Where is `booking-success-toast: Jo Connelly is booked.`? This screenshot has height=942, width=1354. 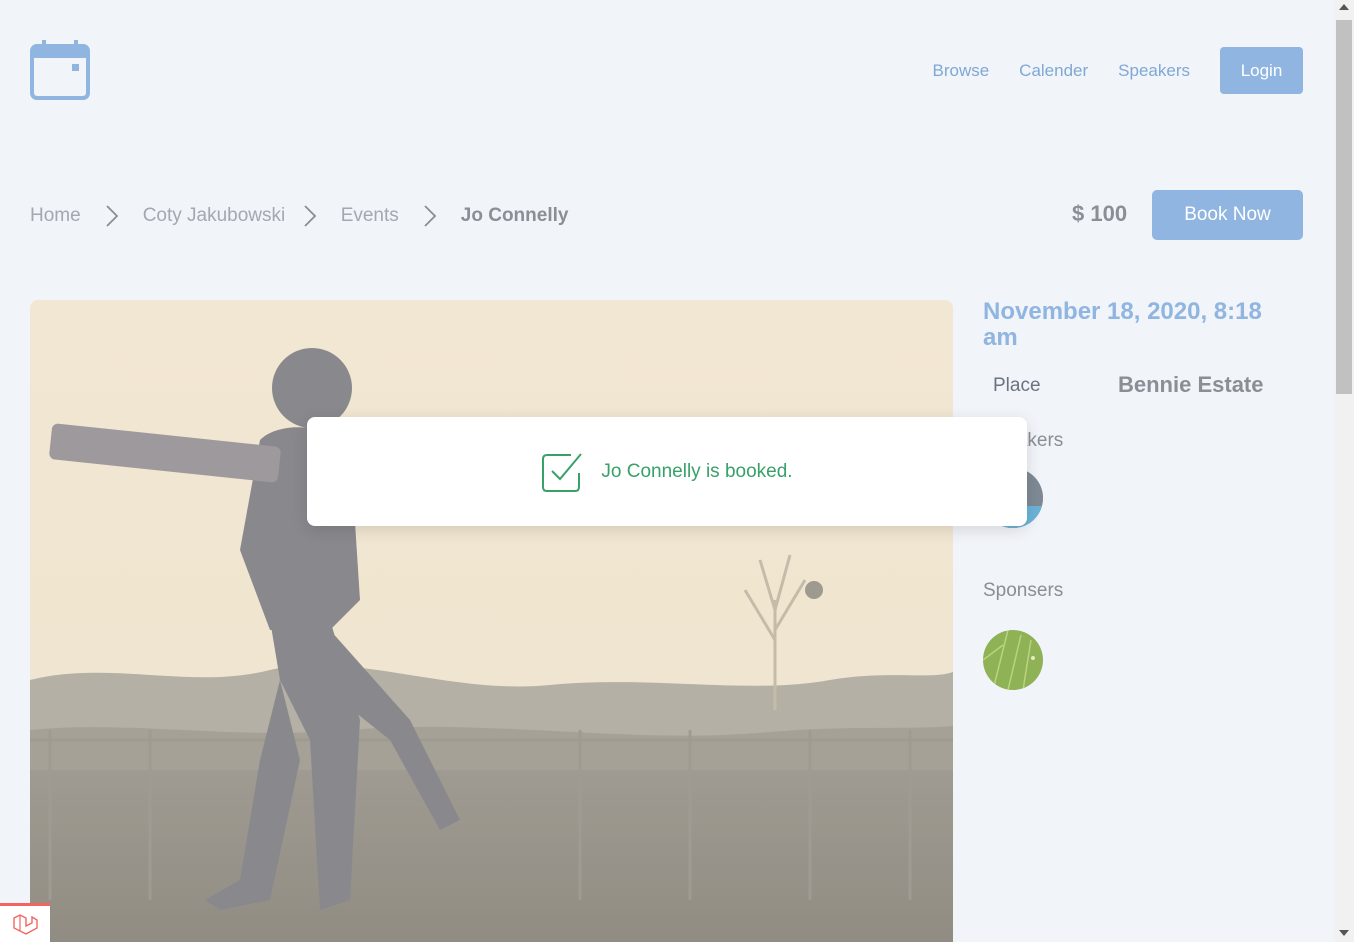 booking-success-toast: Jo Connelly is booked. is located at coordinates (667, 471).